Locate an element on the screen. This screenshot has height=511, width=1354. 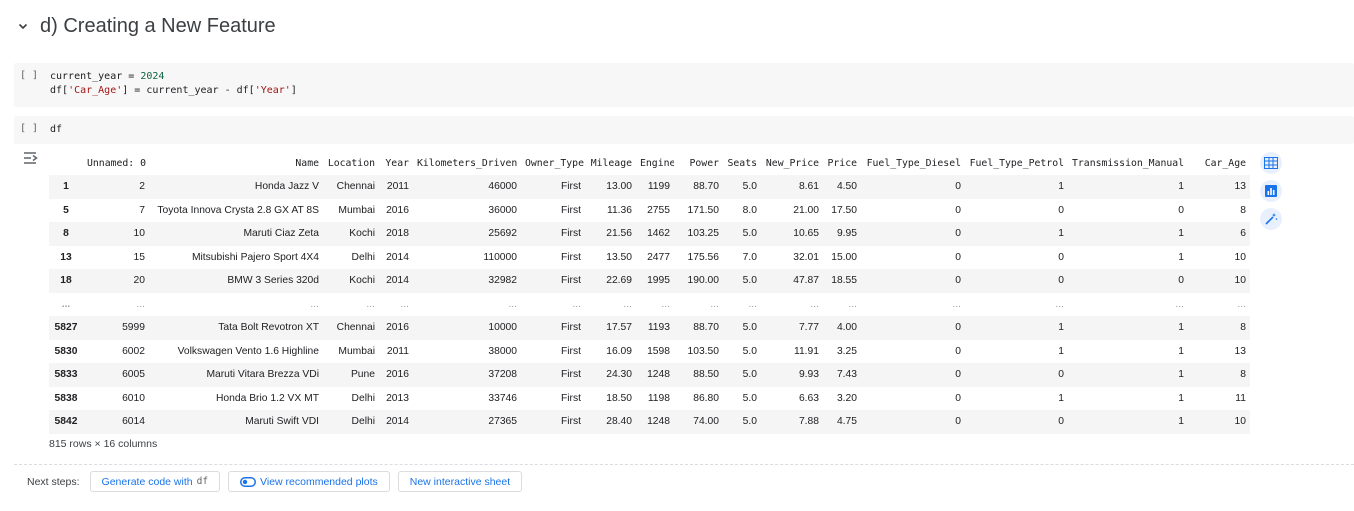
code-editor: df is located at coordinates (56, 130).